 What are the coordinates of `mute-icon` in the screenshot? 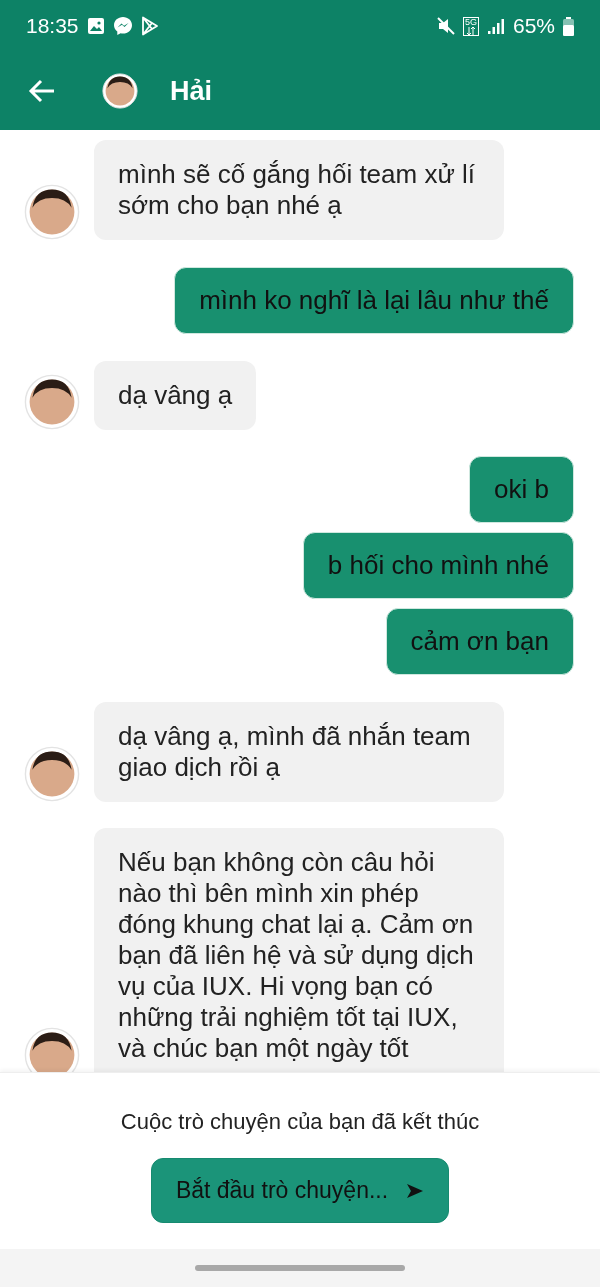 It's located at (445, 26).